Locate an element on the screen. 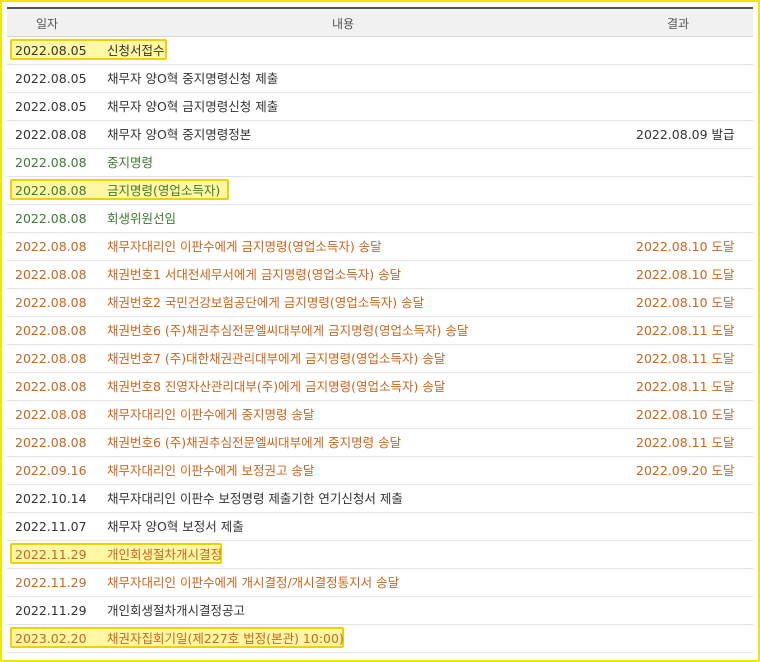 The width and height of the screenshot is (760, 662). row-content: 중지명령 is located at coordinates (130, 162).